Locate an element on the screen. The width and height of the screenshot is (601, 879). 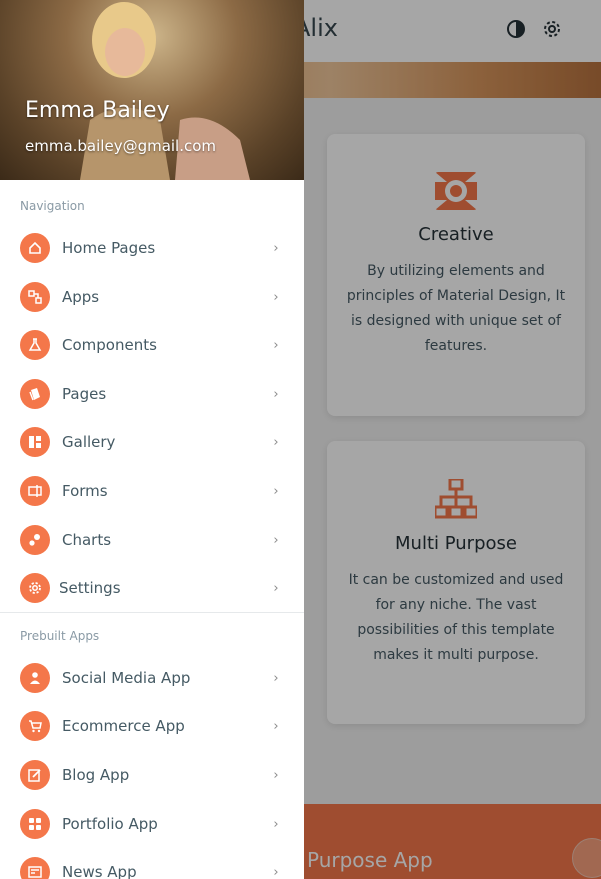
nav-item-social-media-app: Social Media App › is located at coordinates (152, 678).